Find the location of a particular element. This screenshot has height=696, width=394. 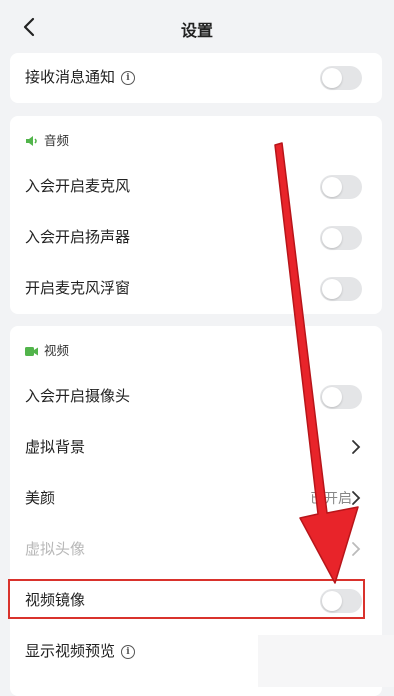

audio-speaker-label: 入会开启扬声器 is located at coordinates (78, 237).